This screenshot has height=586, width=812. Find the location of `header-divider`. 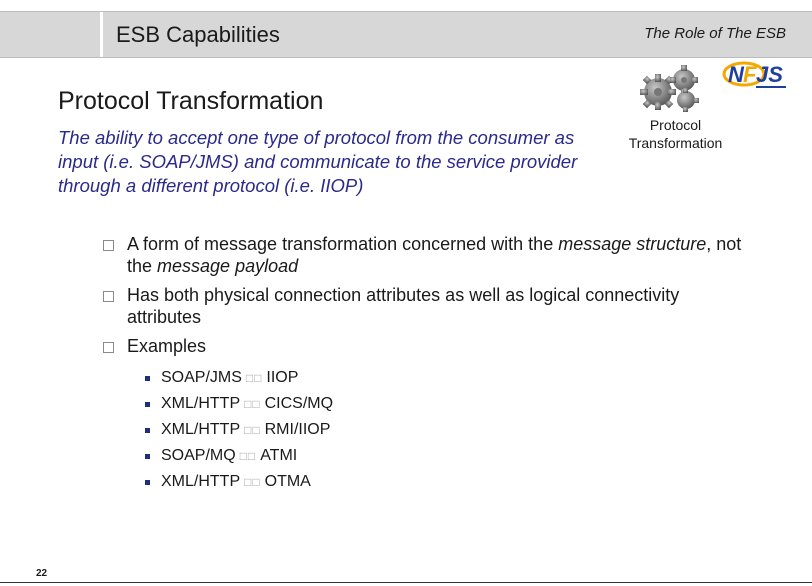

header-divider is located at coordinates (101, 34).